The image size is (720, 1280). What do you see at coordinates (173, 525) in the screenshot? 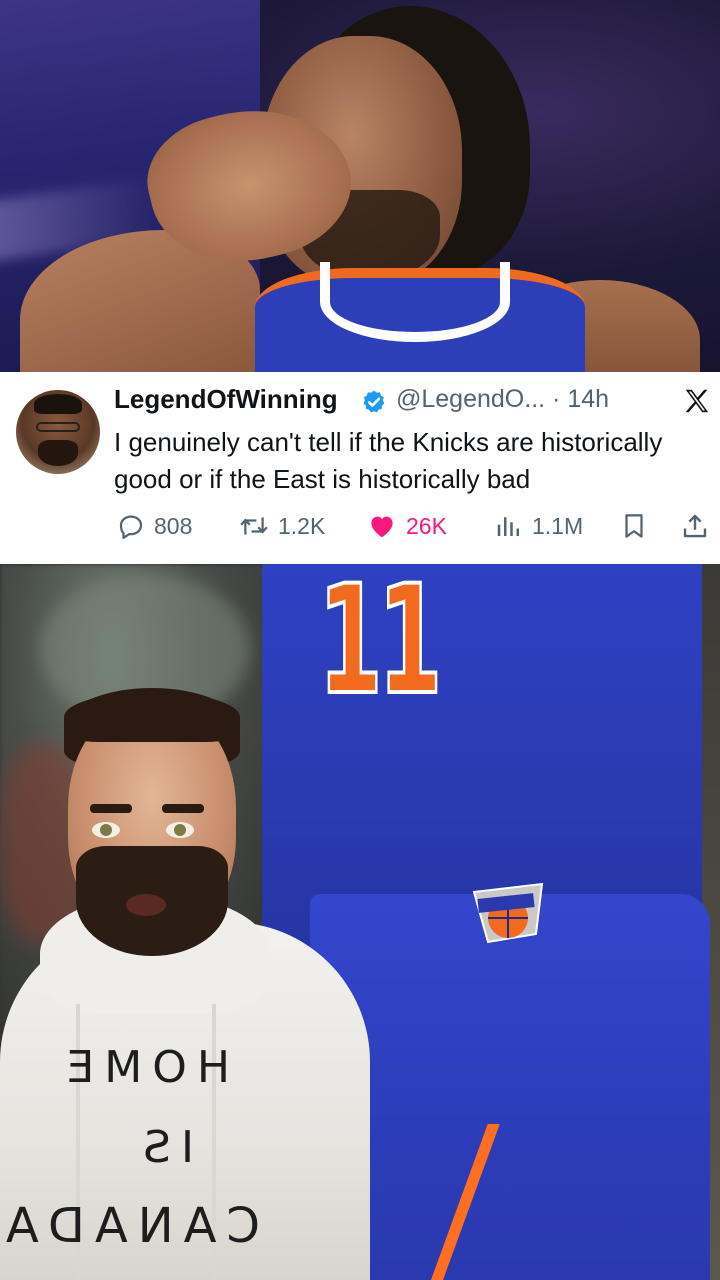
I see `reply-count: 808` at bounding box center [173, 525].